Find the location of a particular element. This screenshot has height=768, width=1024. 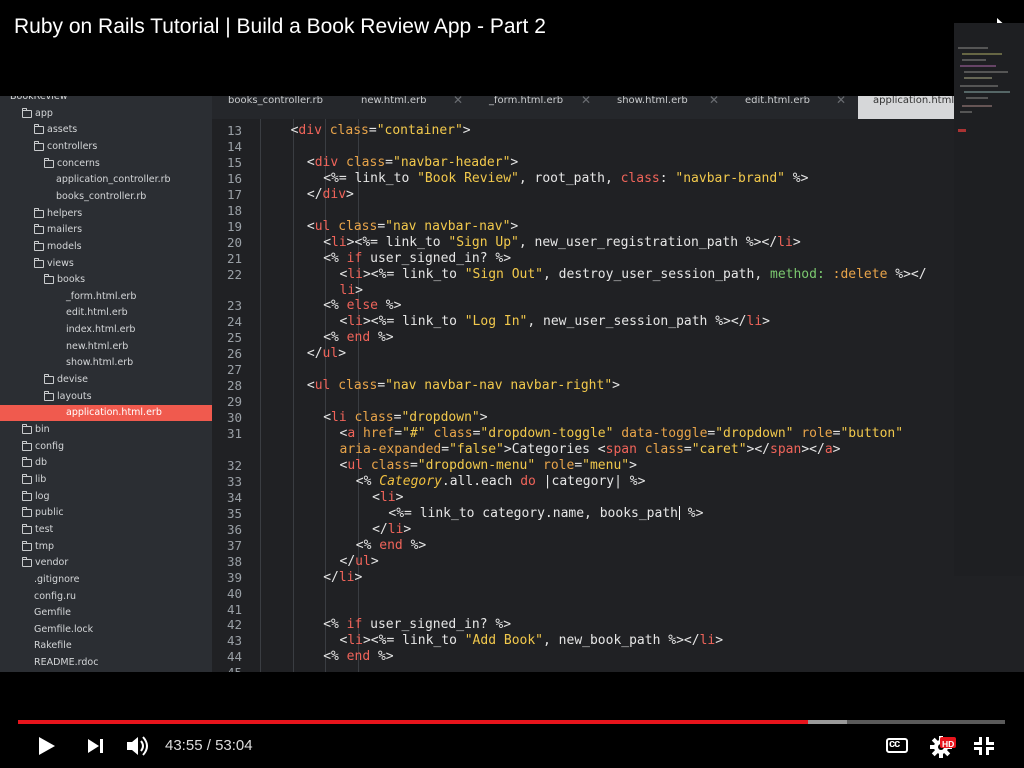

sidebar-item: README.rdoc is located at coordinates (106, 663).